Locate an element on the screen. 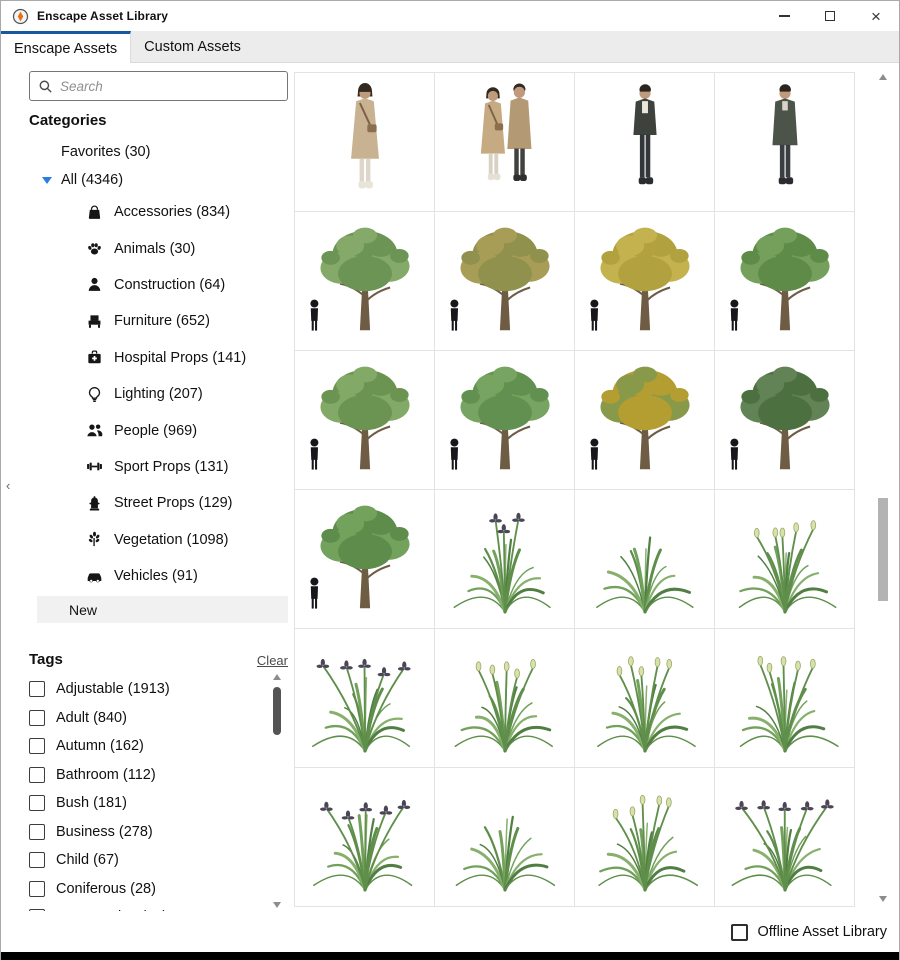  category-all-label: All (4346) is located at coordinates (92, 180).